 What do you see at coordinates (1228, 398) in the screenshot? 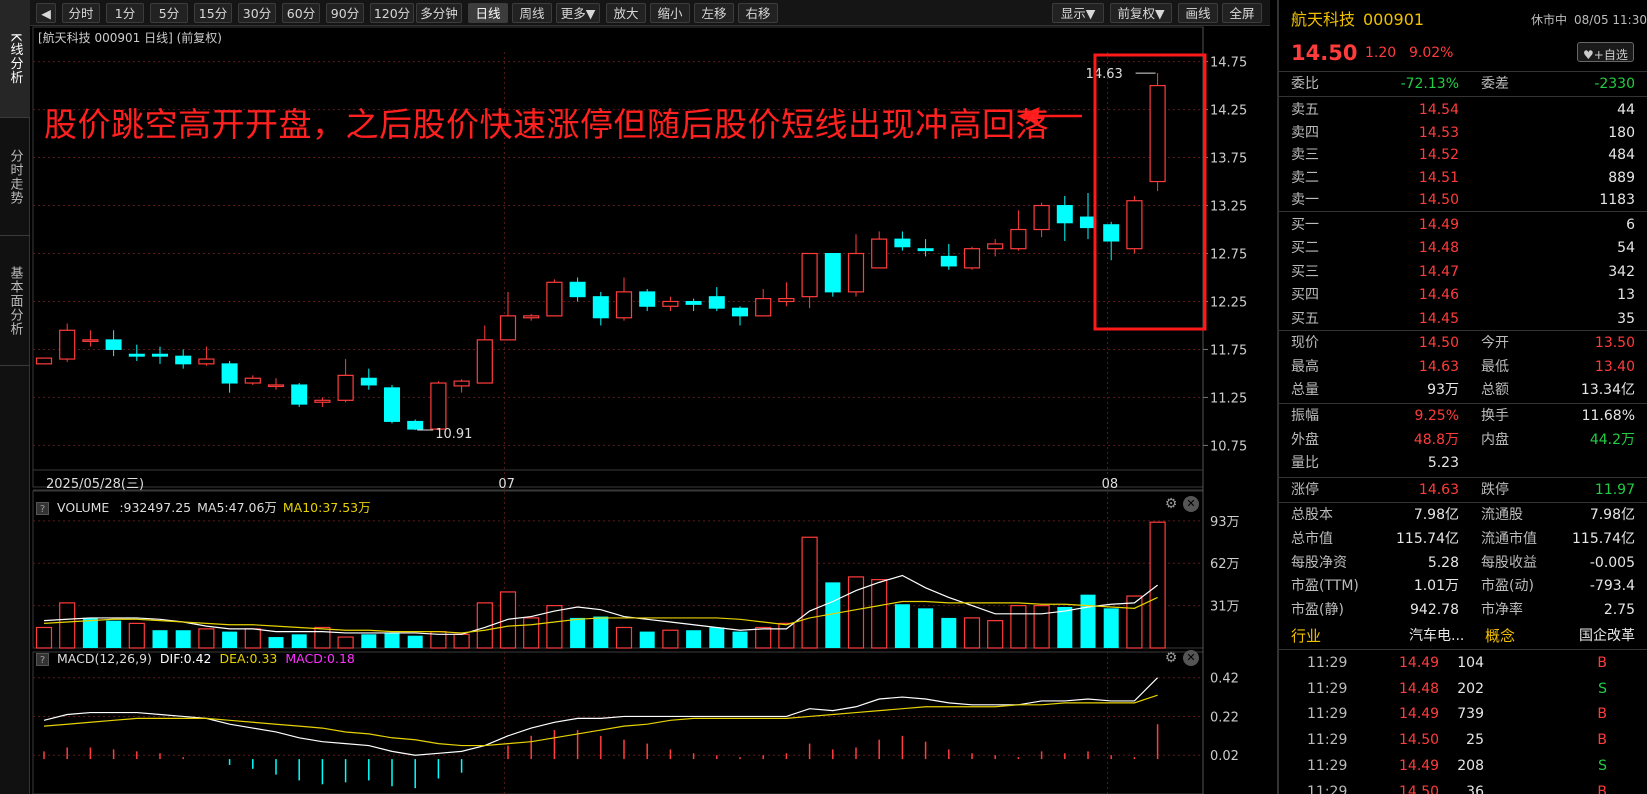
I see `price-tick-label: 11.25` at bounding box center [1228, 398].